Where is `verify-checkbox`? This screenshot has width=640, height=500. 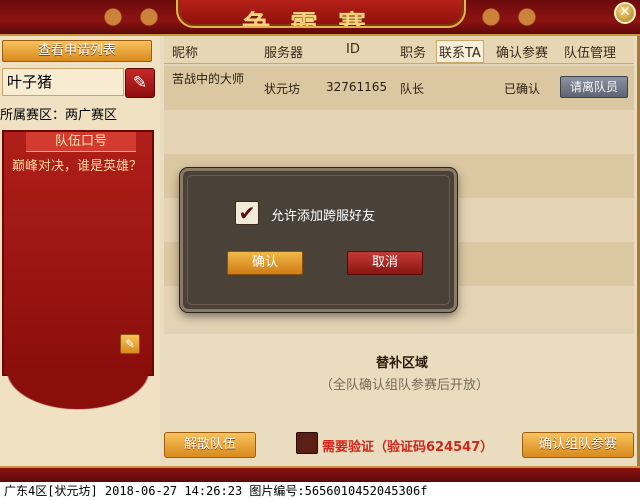
verify-checkbox is located at coordinates (307, 443).